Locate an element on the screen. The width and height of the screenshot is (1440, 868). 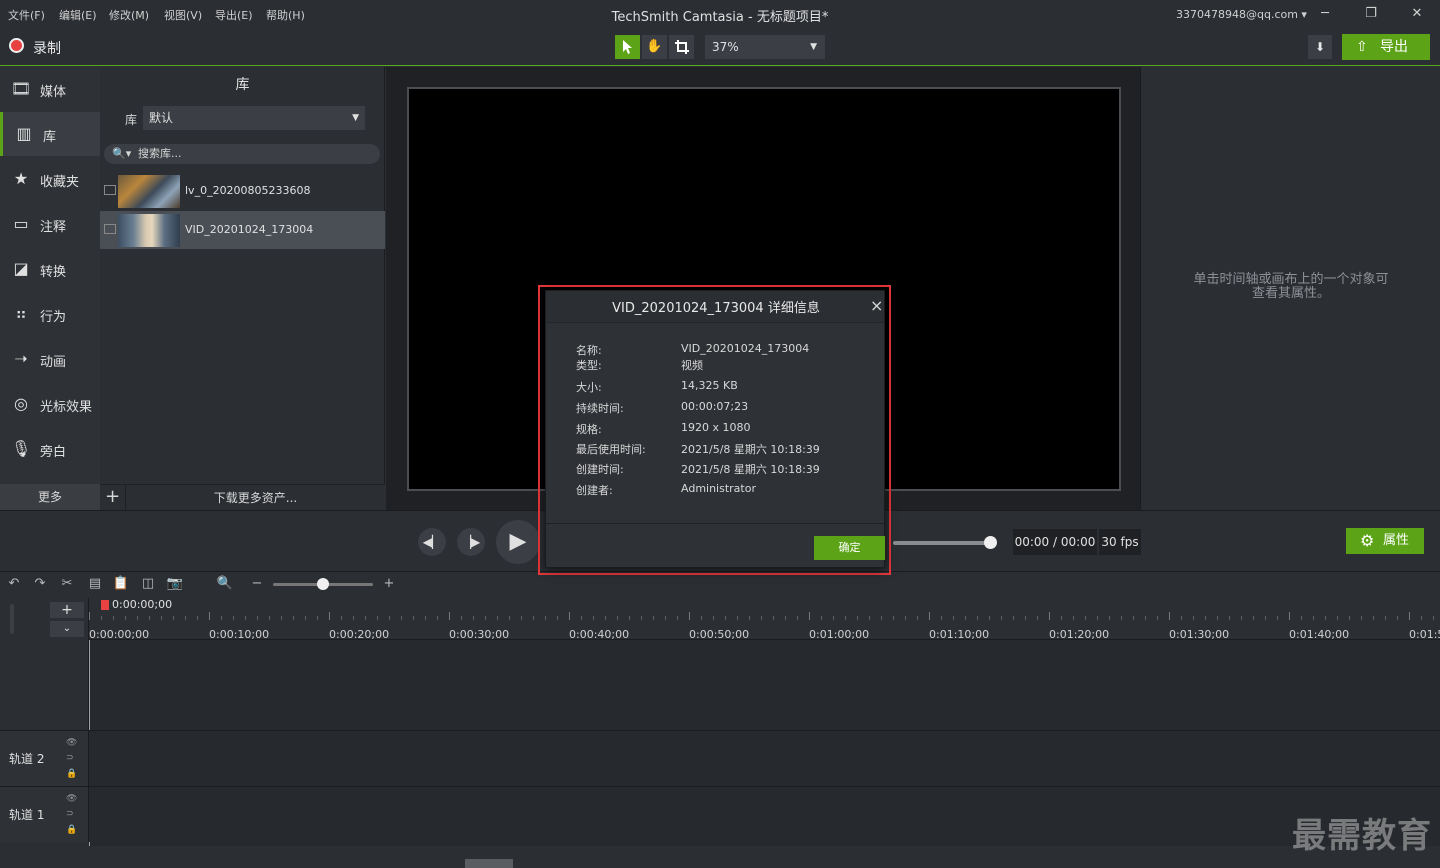
play-button: ▶ is located at coordinates (518, 542).